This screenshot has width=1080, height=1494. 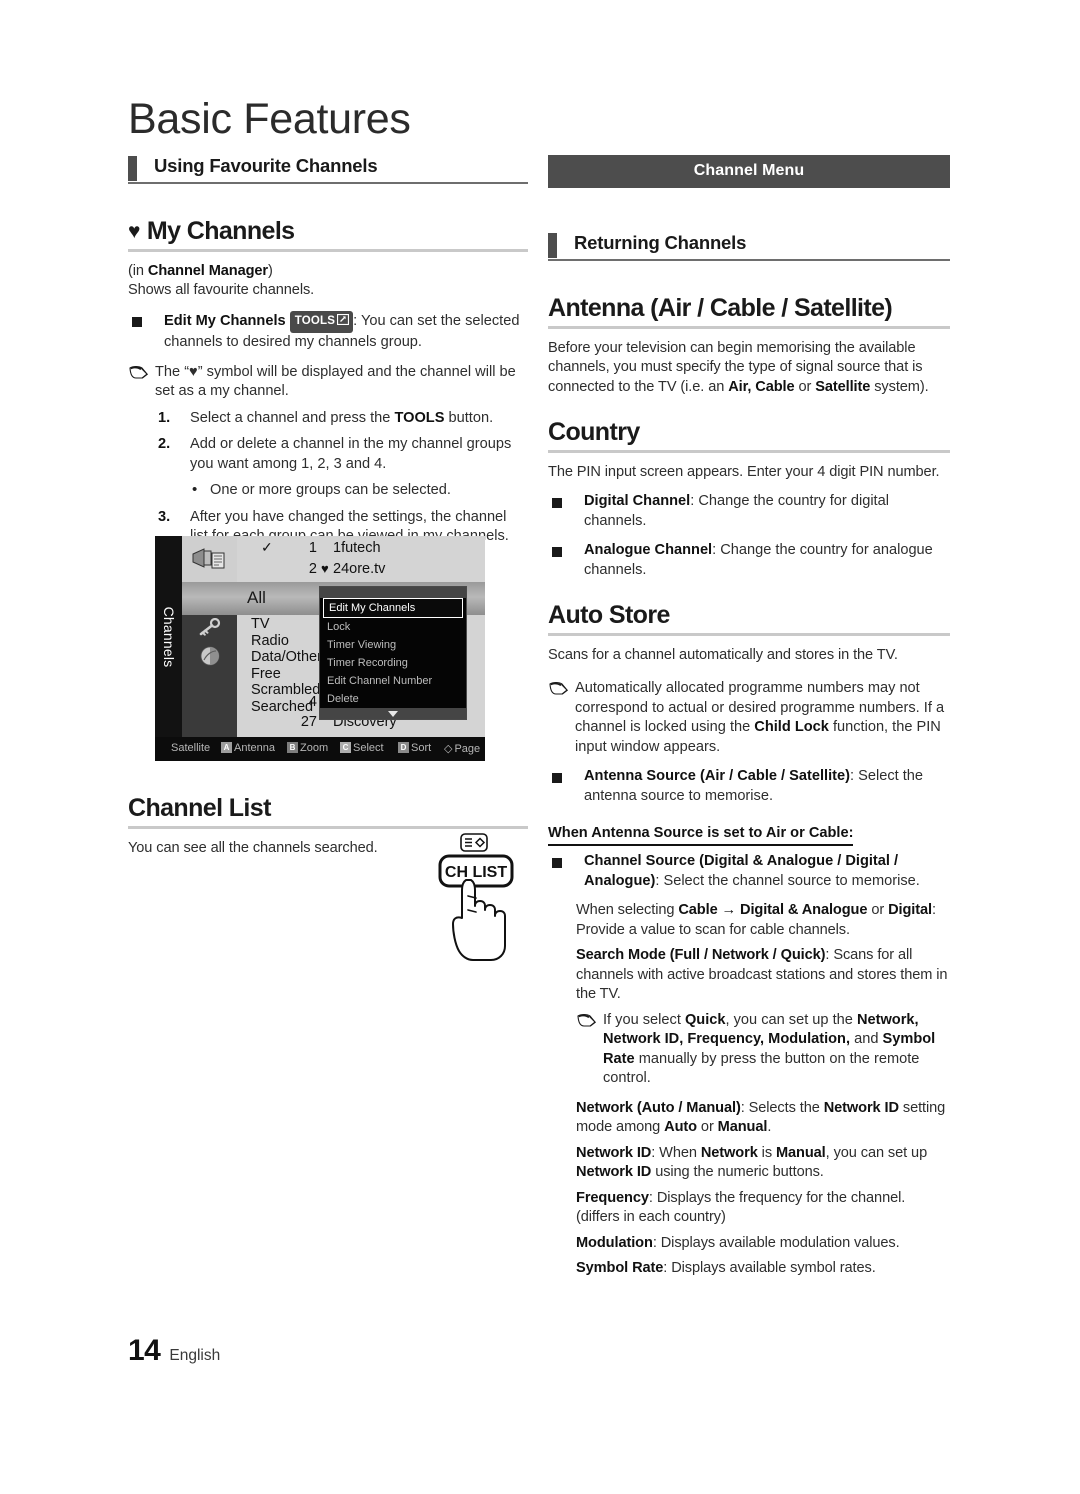 I want to click on ch-list-button-graphic: CH LIST, so click(x=479, y=899).